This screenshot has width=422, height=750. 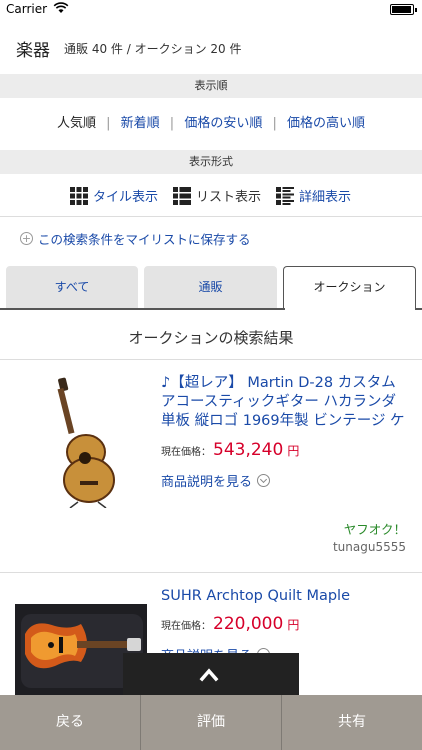 What do you see at coordinates (61, 7) in the screenshot?
I see `wifi-icon` at bounding box center [61, 7].